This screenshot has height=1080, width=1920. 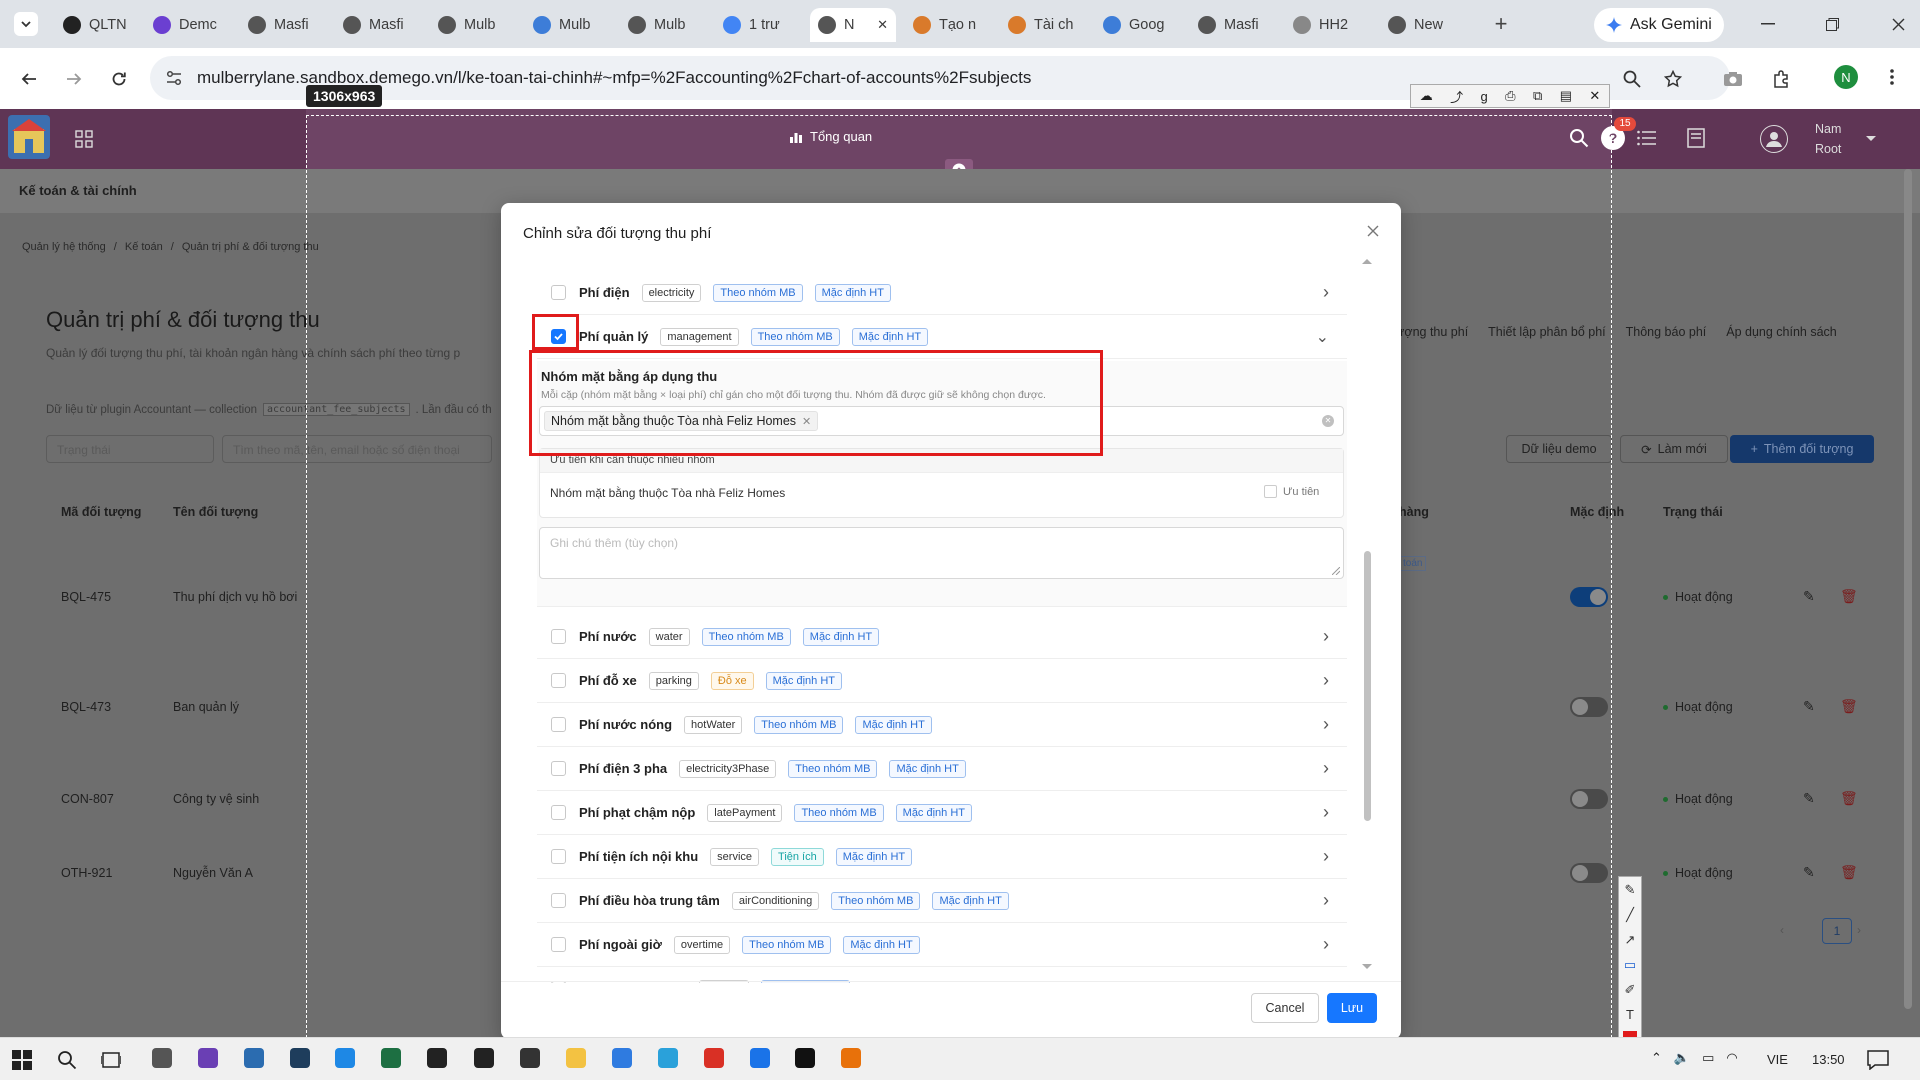 I want to click on print-icon: ⎙, so click(x=1510, y=96).